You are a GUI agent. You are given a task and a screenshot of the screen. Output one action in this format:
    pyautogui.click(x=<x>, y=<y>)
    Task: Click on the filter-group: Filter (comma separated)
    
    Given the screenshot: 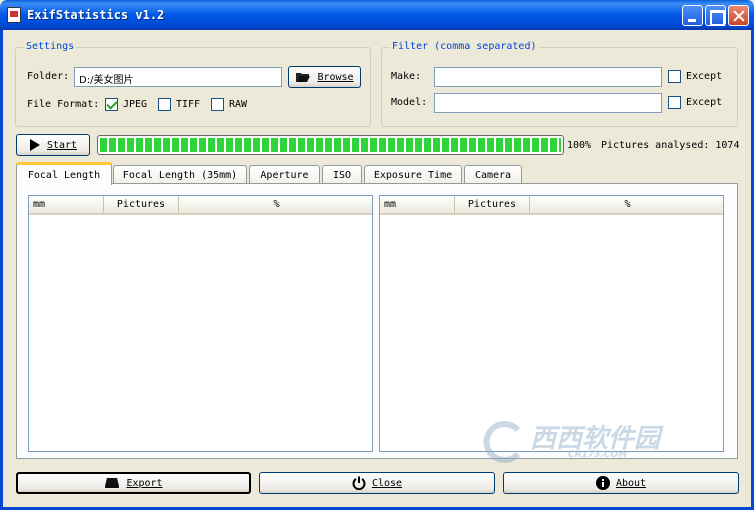 What is the action you would take?
    pyautogui.click(x=559, y=84)
    